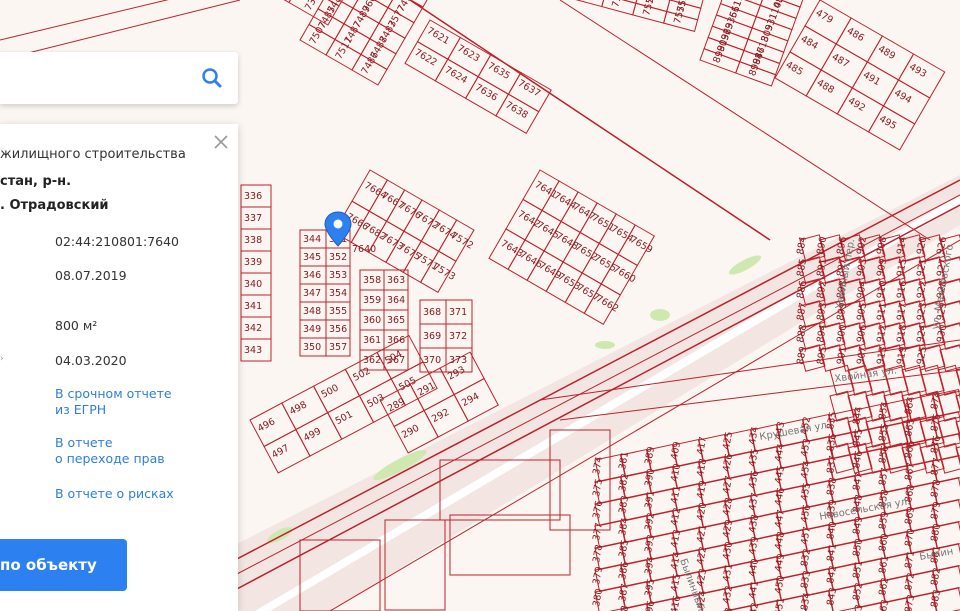 This screenshot has width=960, height=611. I want to click on risk-report-link: В отчете о рисках, so click(114, 494).